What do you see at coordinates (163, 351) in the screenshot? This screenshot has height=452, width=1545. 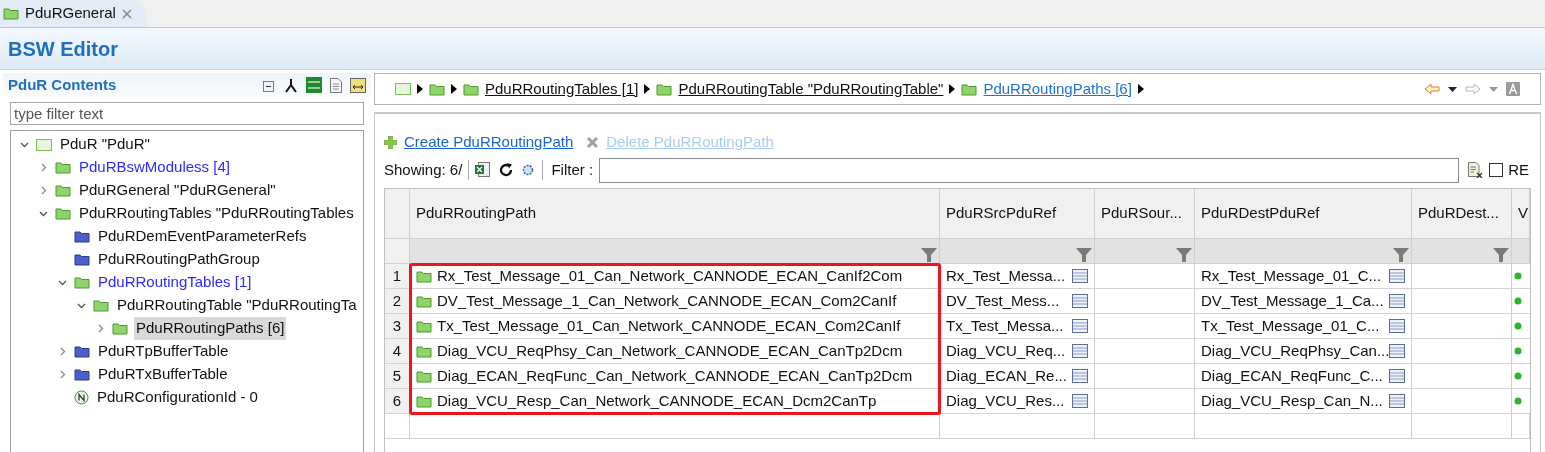 I see `tree-item: PduRTpBufferTable` at bounding box center [163, 351].